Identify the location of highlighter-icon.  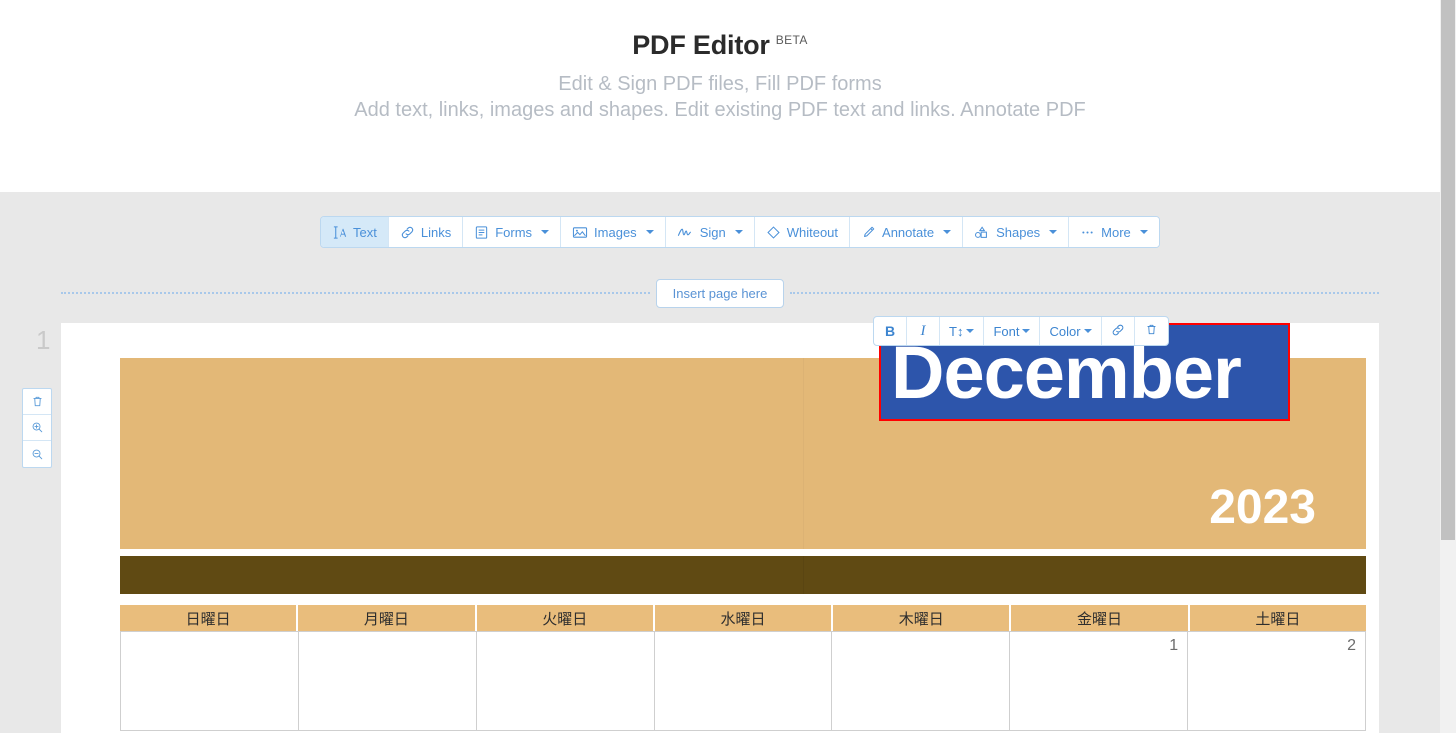
(868, 232).